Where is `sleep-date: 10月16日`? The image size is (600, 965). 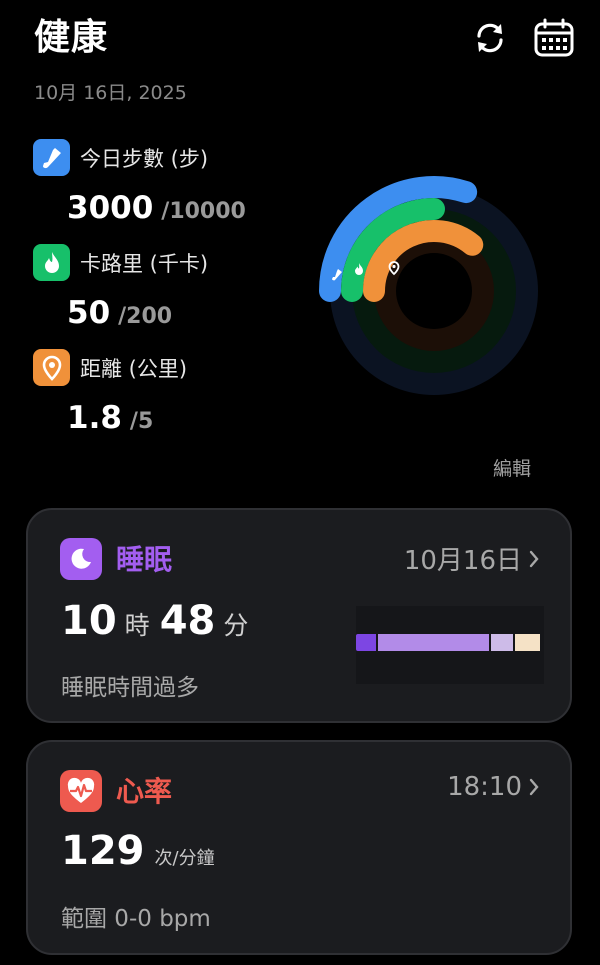
sleep-date: 10月16日 is located at coordinates (462, 561).